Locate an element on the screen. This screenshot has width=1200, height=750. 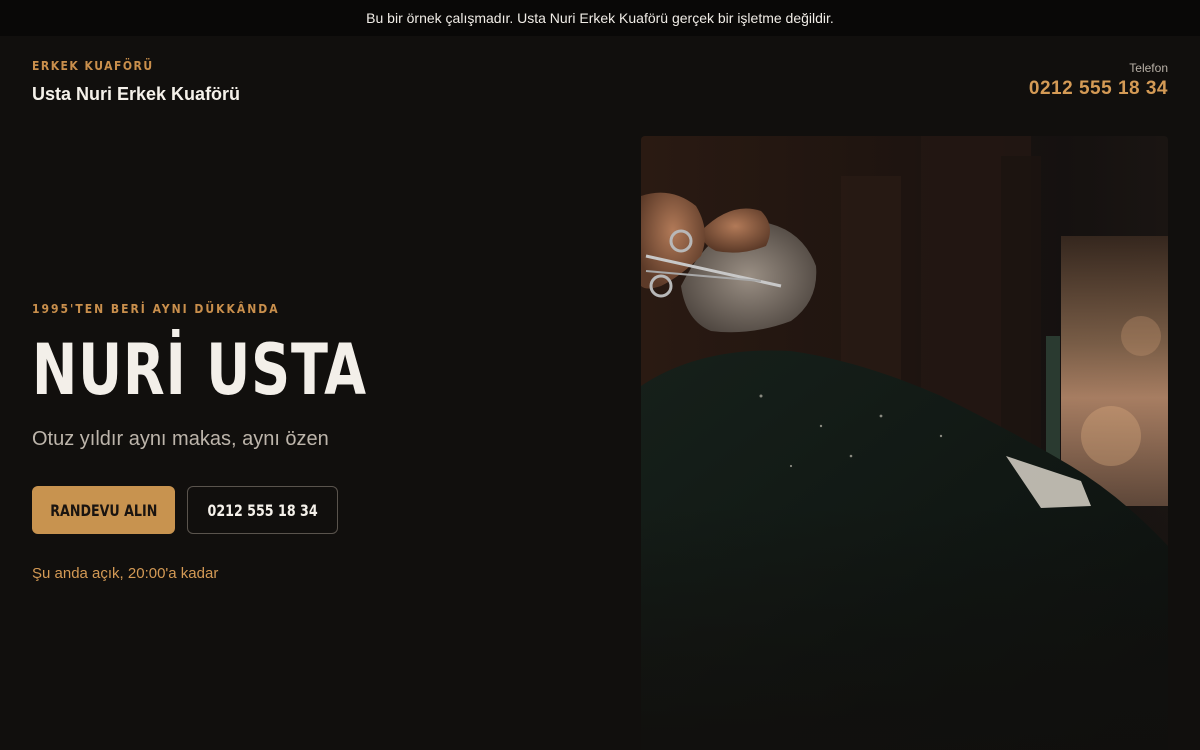
call-phone-button: 0212 555 18 34 is located at coordinates (262, 510).